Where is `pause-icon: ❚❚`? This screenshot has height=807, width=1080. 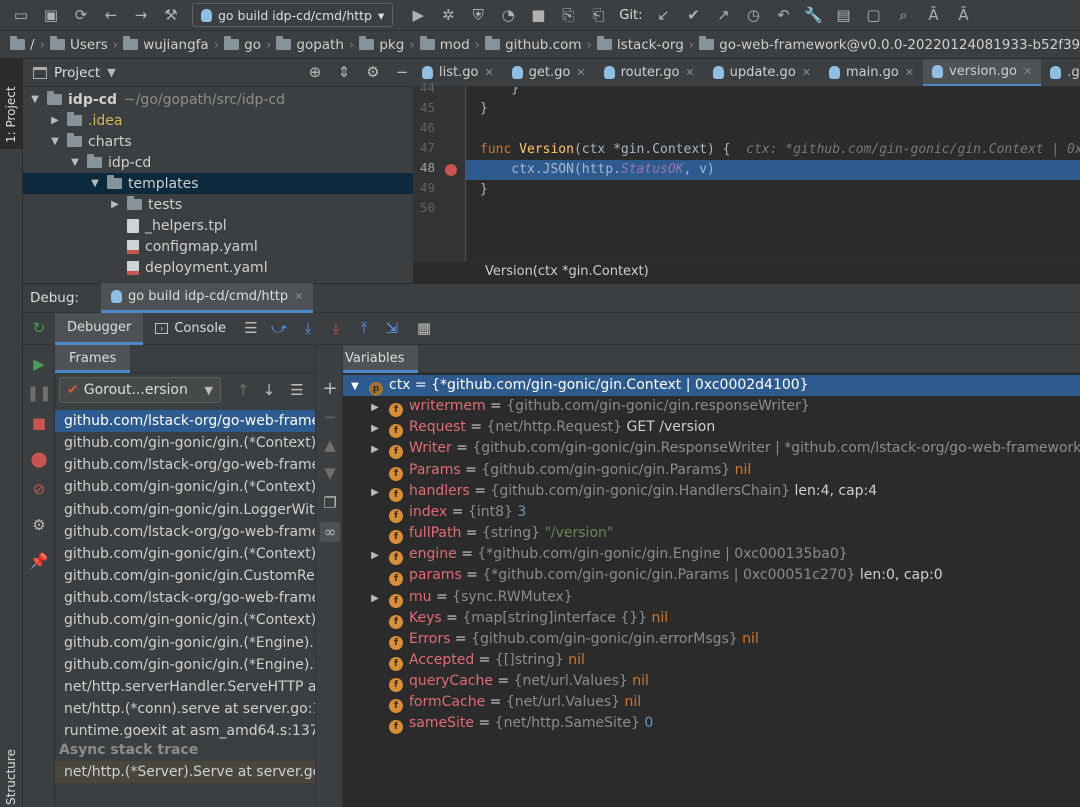 pause-icon: ❚❚ is located at coordinates (38, 393).